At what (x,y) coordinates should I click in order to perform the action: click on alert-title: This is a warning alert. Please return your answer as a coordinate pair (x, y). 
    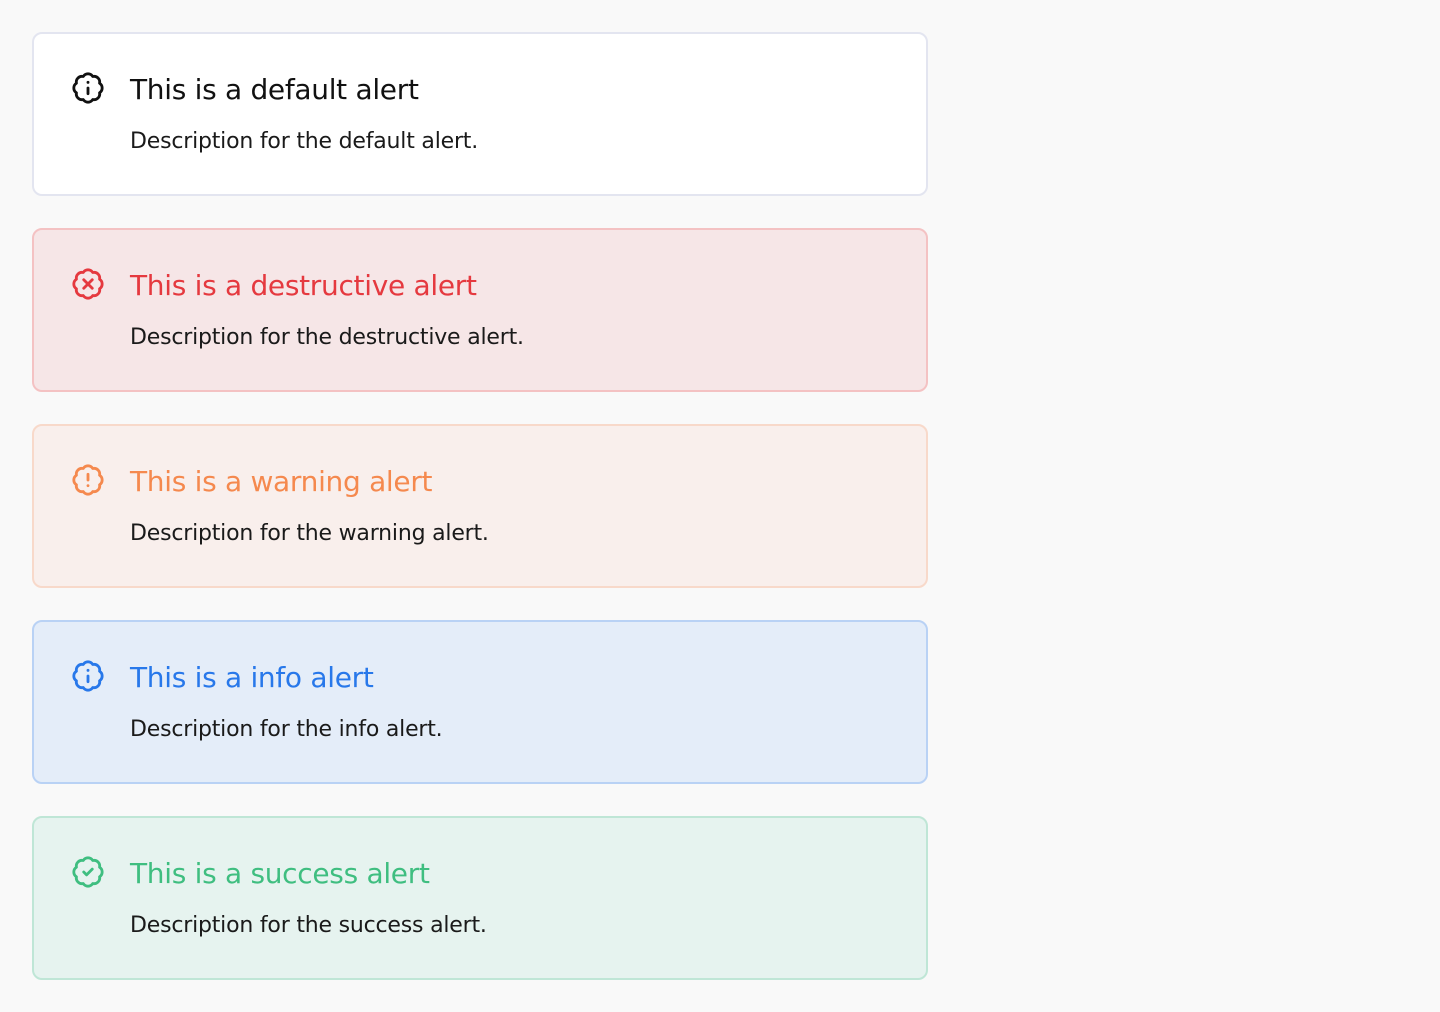
    Looking at the image, I should click on (281, 481).